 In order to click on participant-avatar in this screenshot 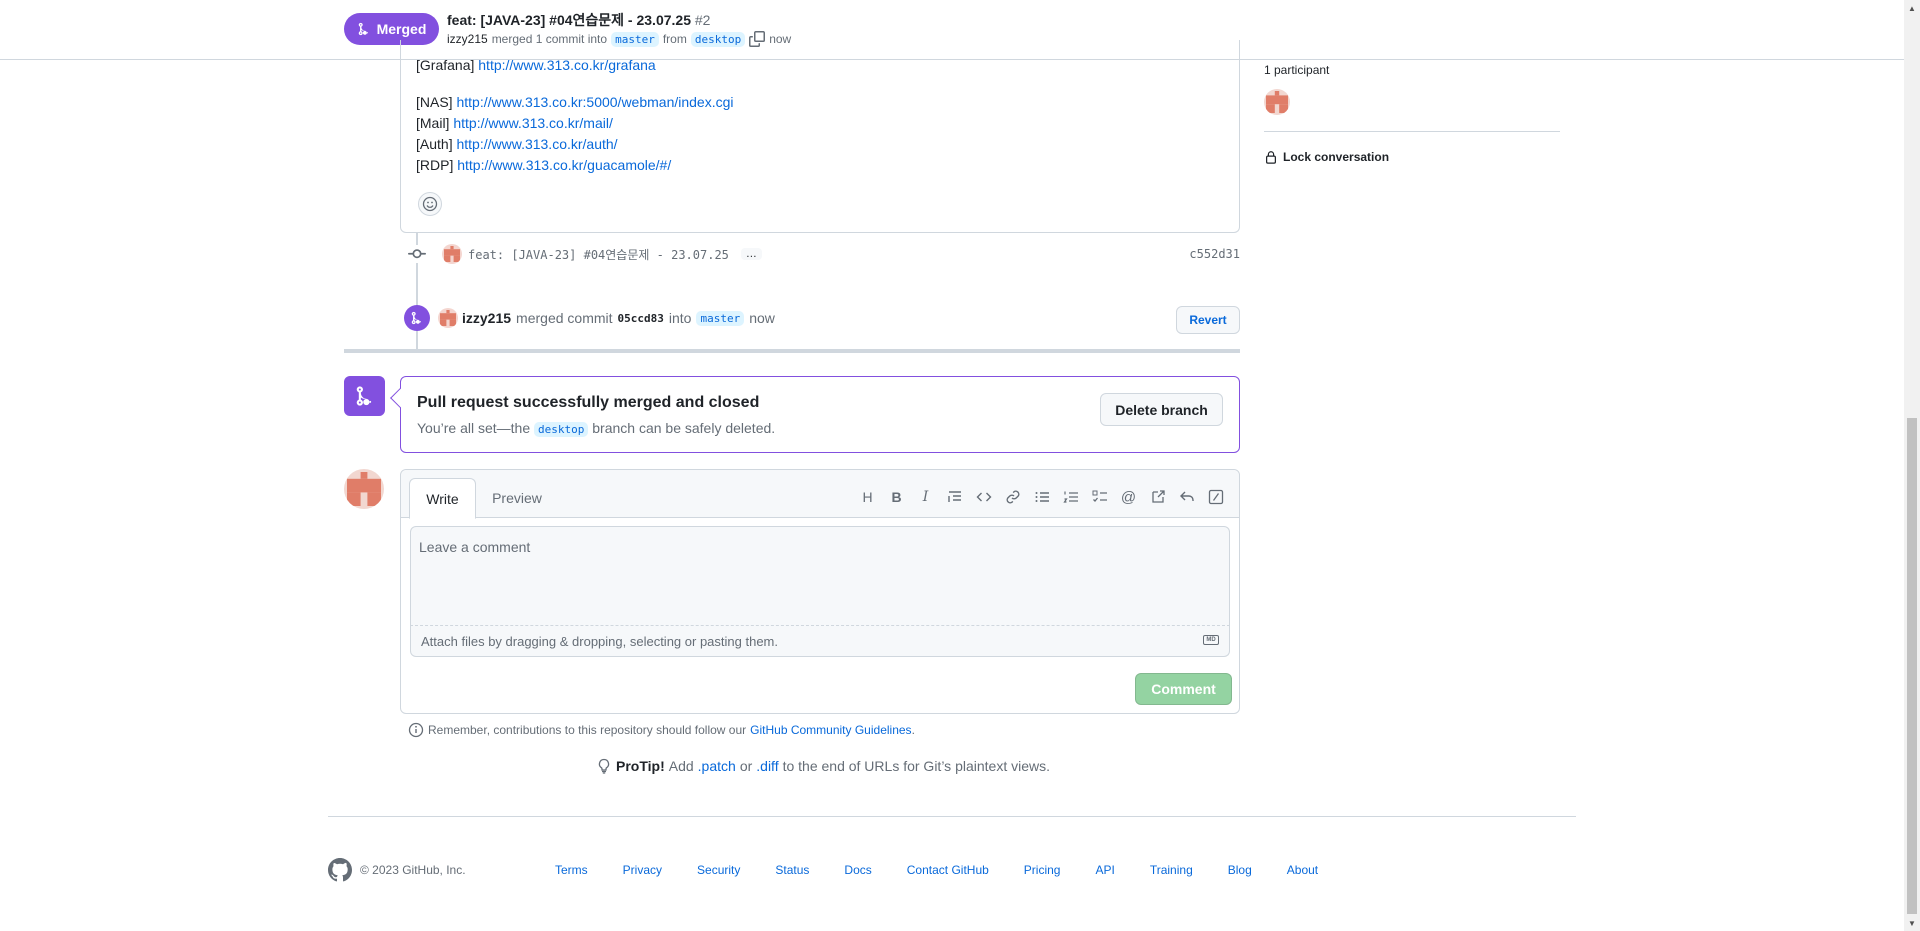, I will do `click(1277, 102)`.